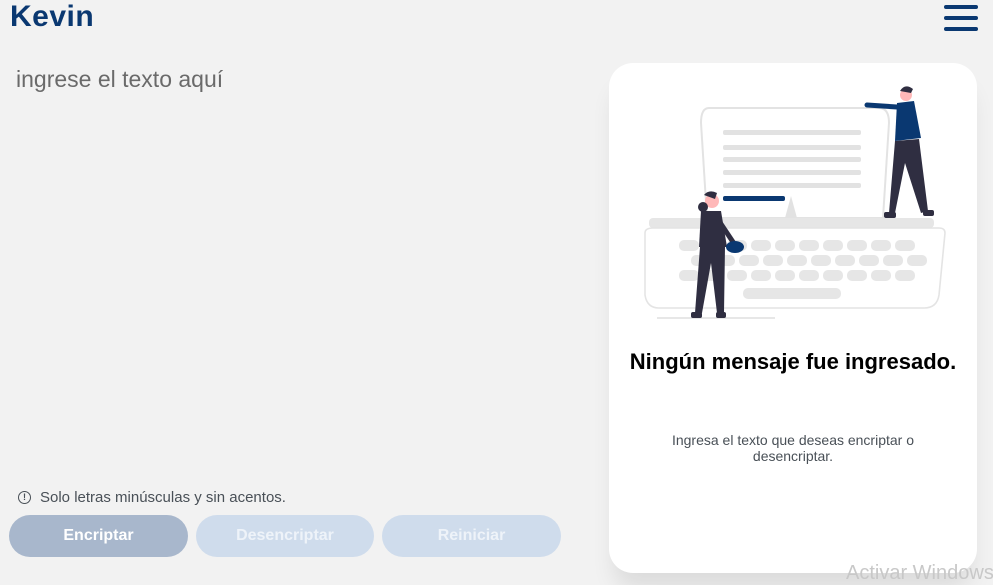  Describe the element at coordinates (52, 16) in the screenshot. I see `logo: Kevin` at that location.